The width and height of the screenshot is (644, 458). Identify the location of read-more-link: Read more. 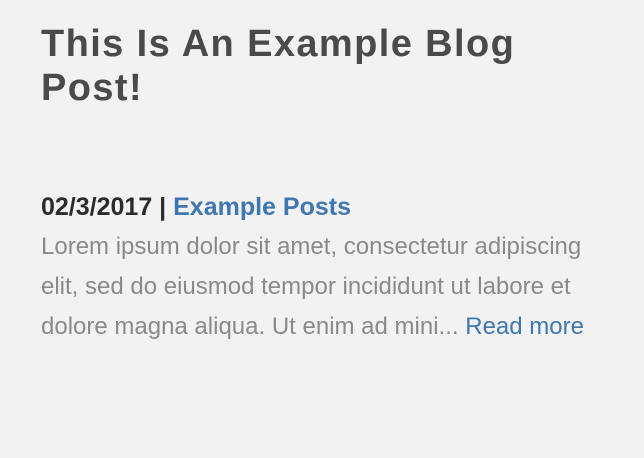
(524, 326).